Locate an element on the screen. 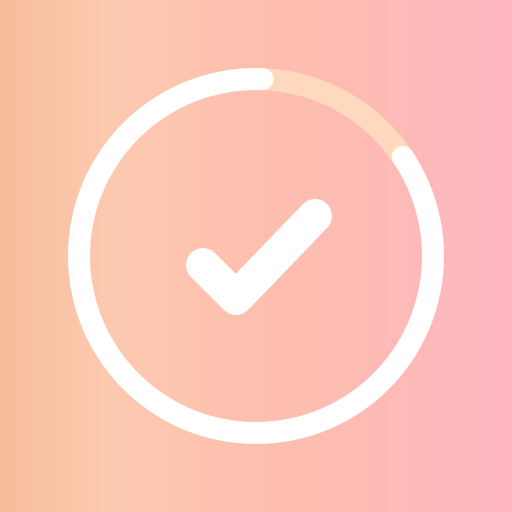 The height and width of the screenshot is (512, 512). check-icon is located at coordinates (259, 257).